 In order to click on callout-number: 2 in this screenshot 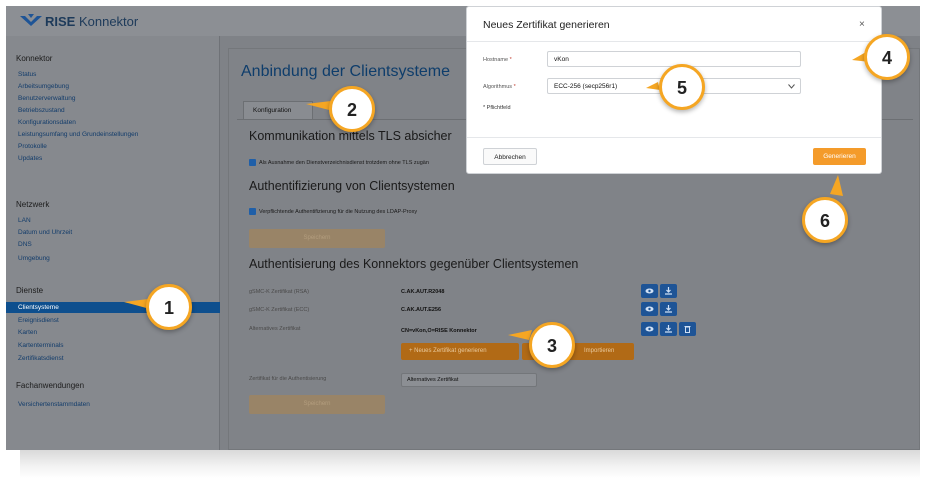, I will do `click(351, 110)`.